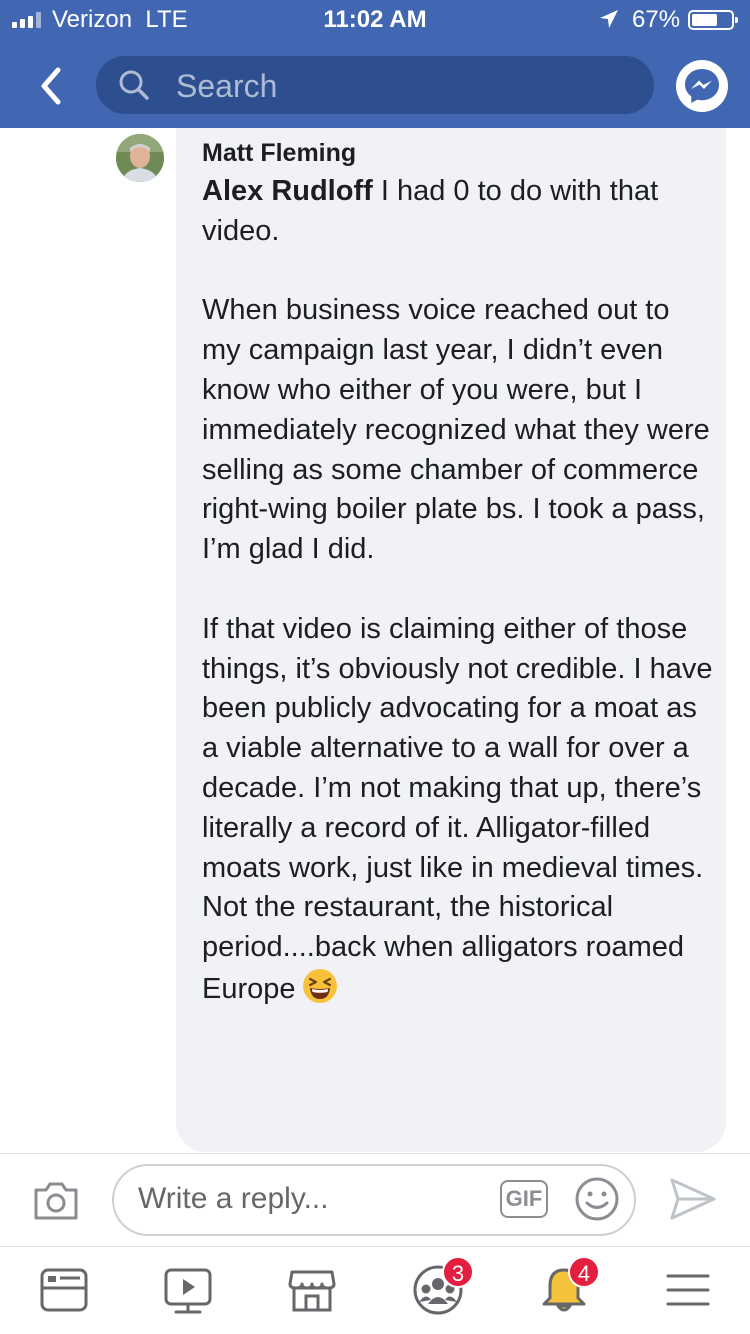  I want to click on back-button, so click(54, 86).